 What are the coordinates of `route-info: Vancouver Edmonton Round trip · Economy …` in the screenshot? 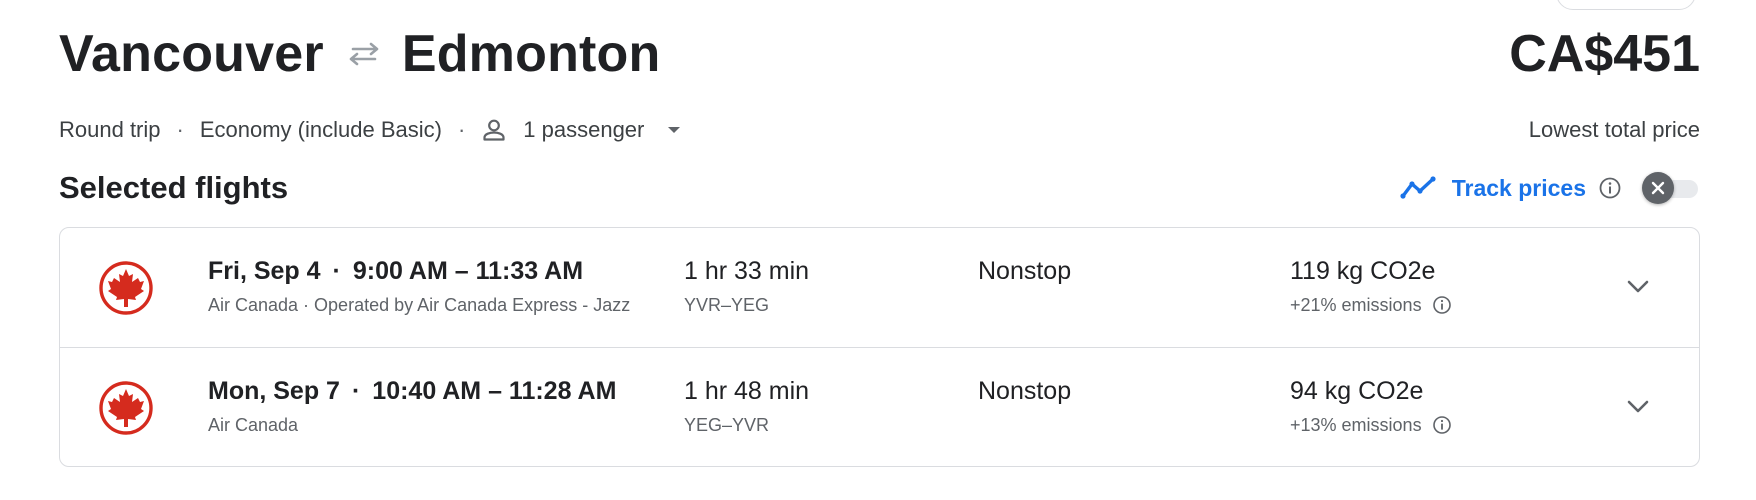 It's located at (372, 83).